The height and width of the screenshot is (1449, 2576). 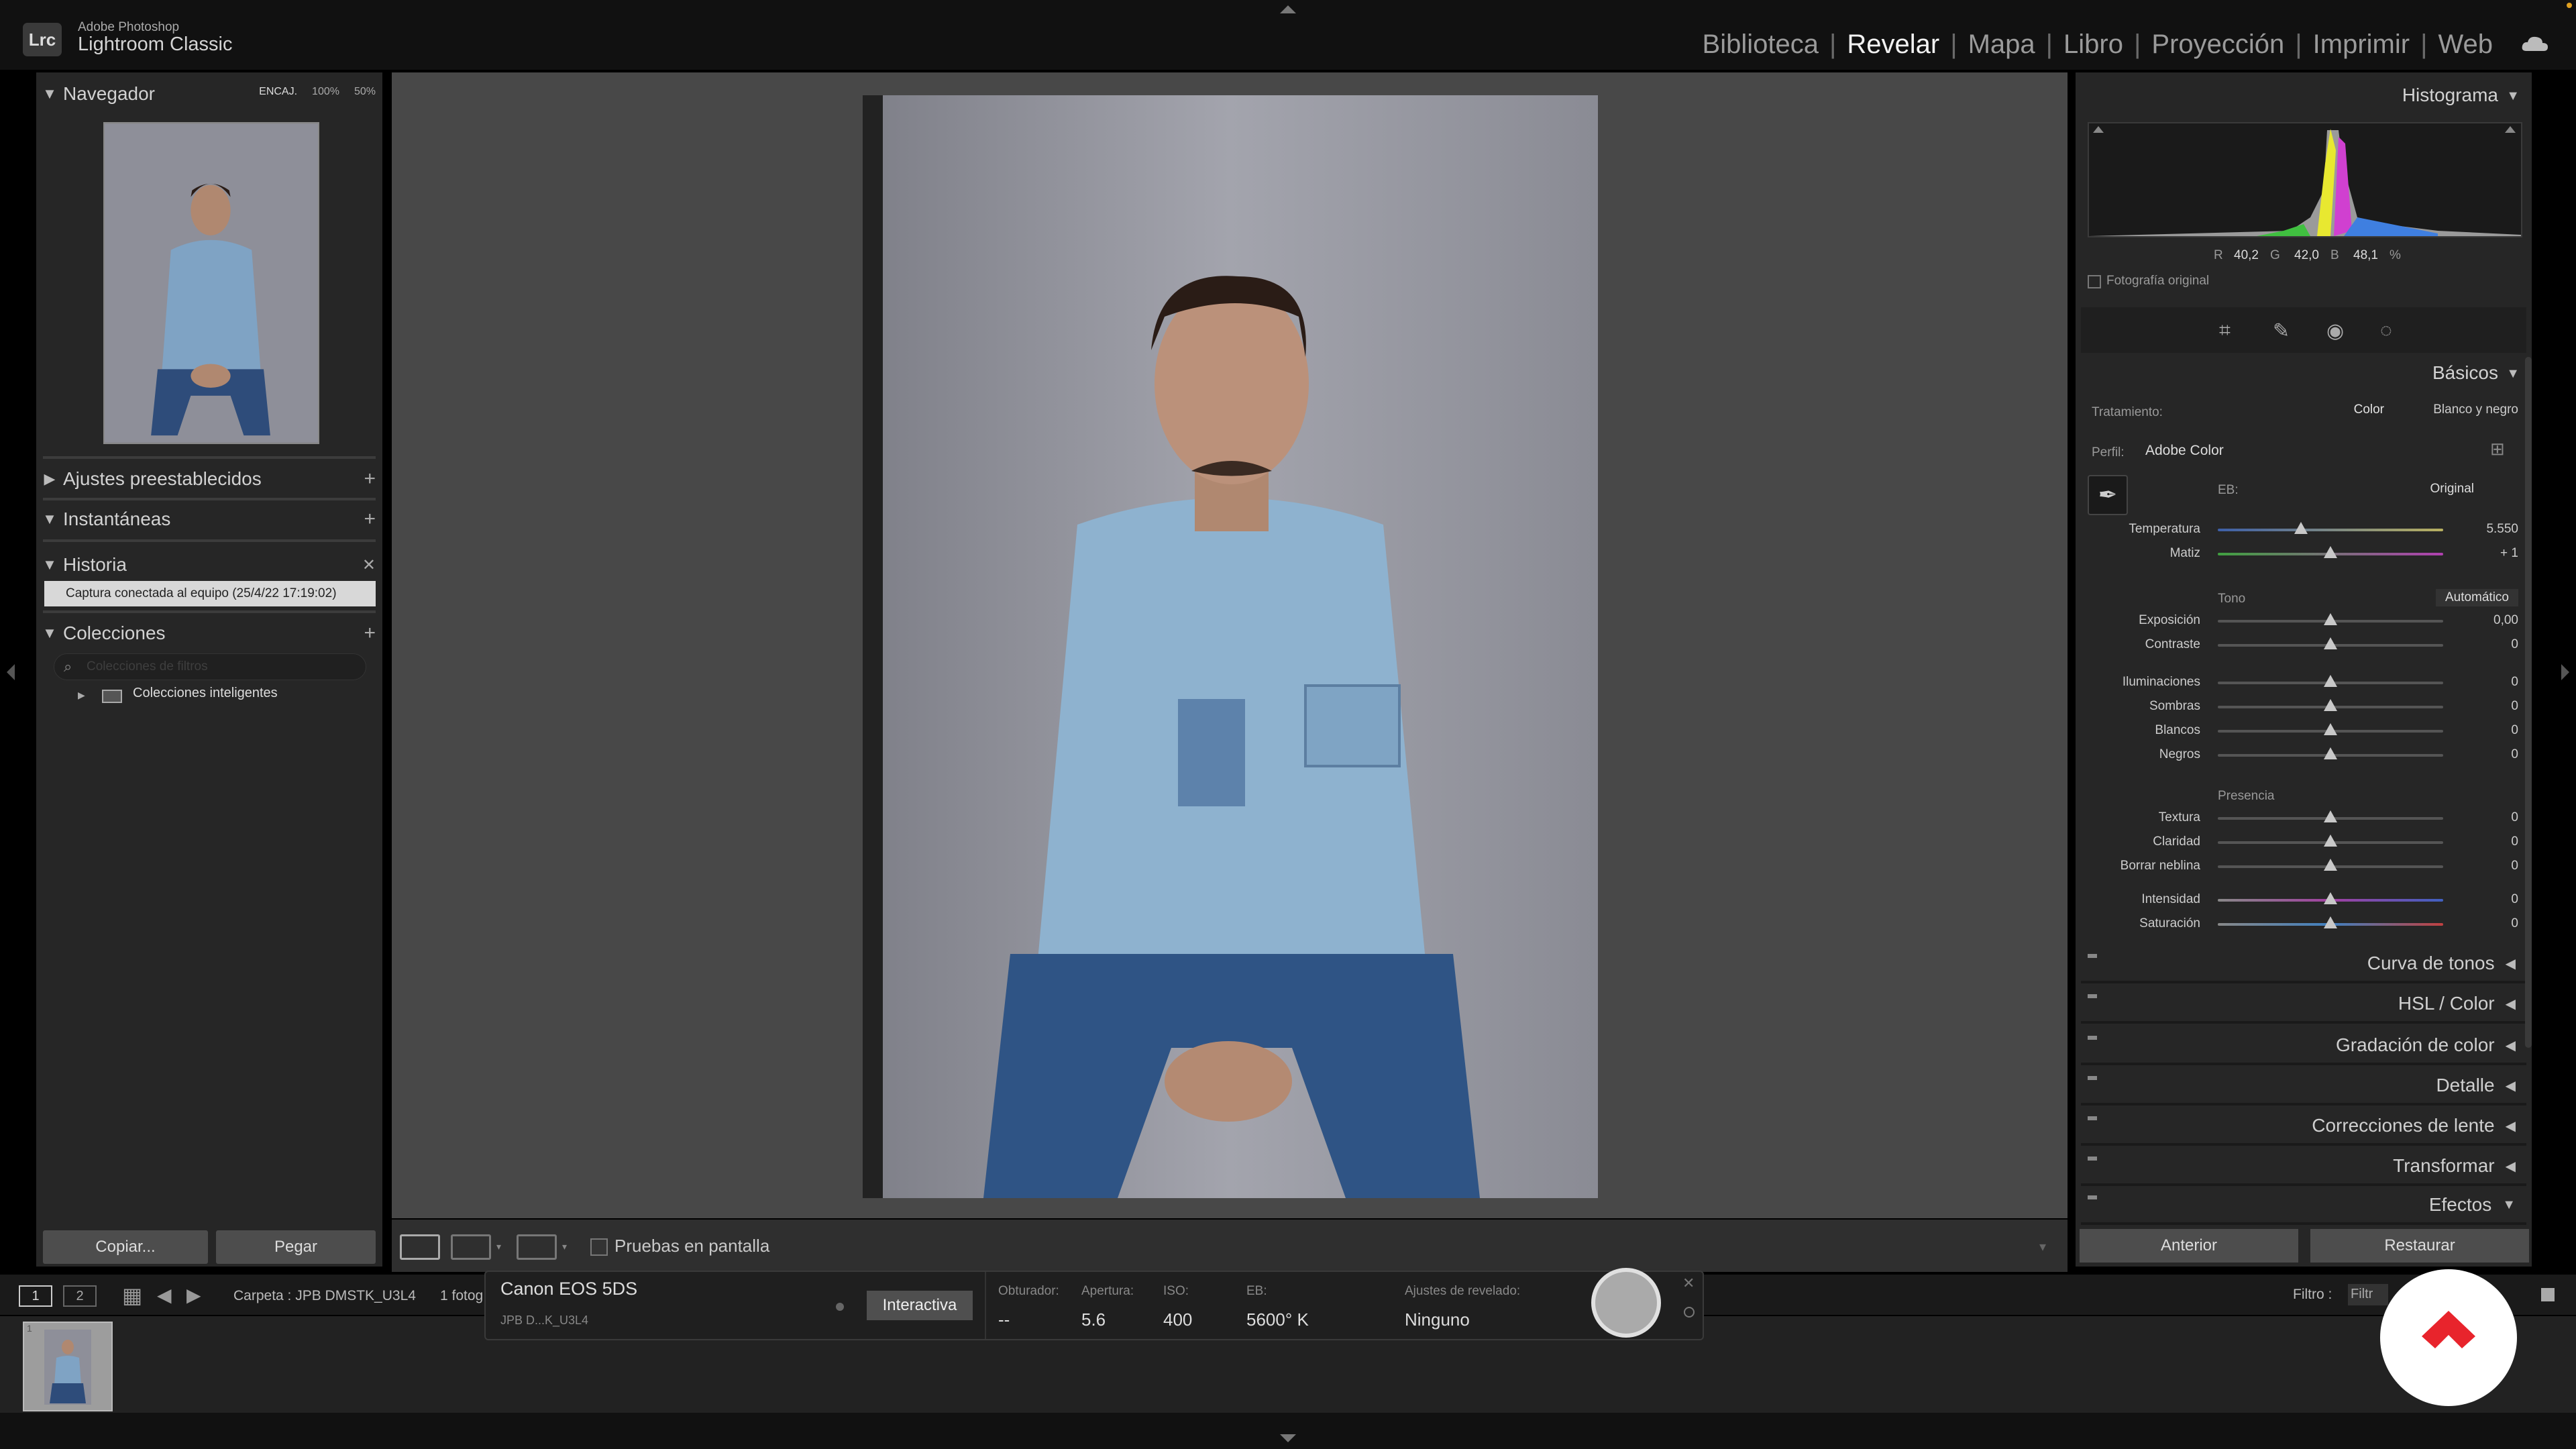 What do you see at coordinates (1437, 1319) in the screenshot?
I see `develop-settings-select: Ninguno` at bounding box center [1437, 1319].